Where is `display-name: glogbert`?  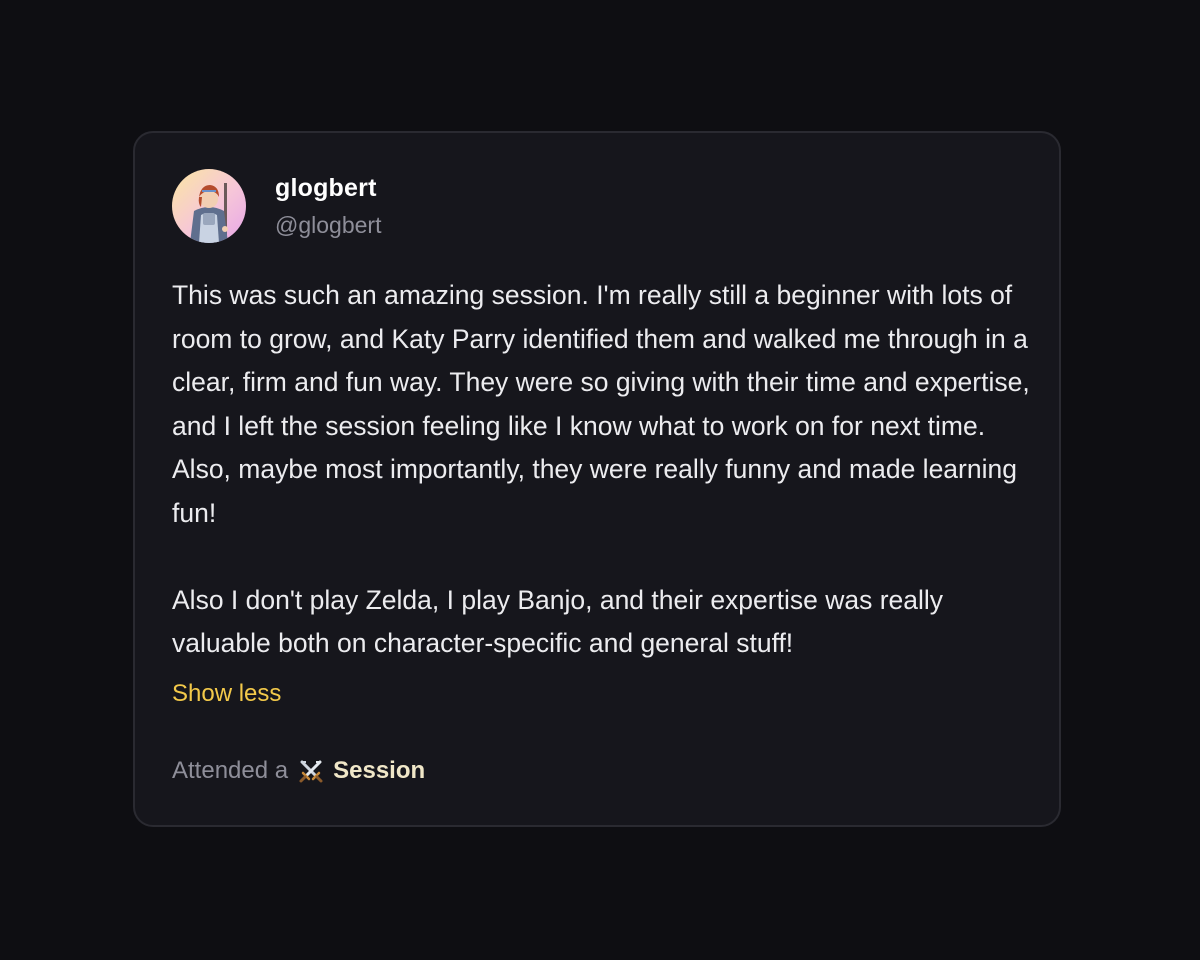 display-name: glogbert is located at coordinates (328, 188).